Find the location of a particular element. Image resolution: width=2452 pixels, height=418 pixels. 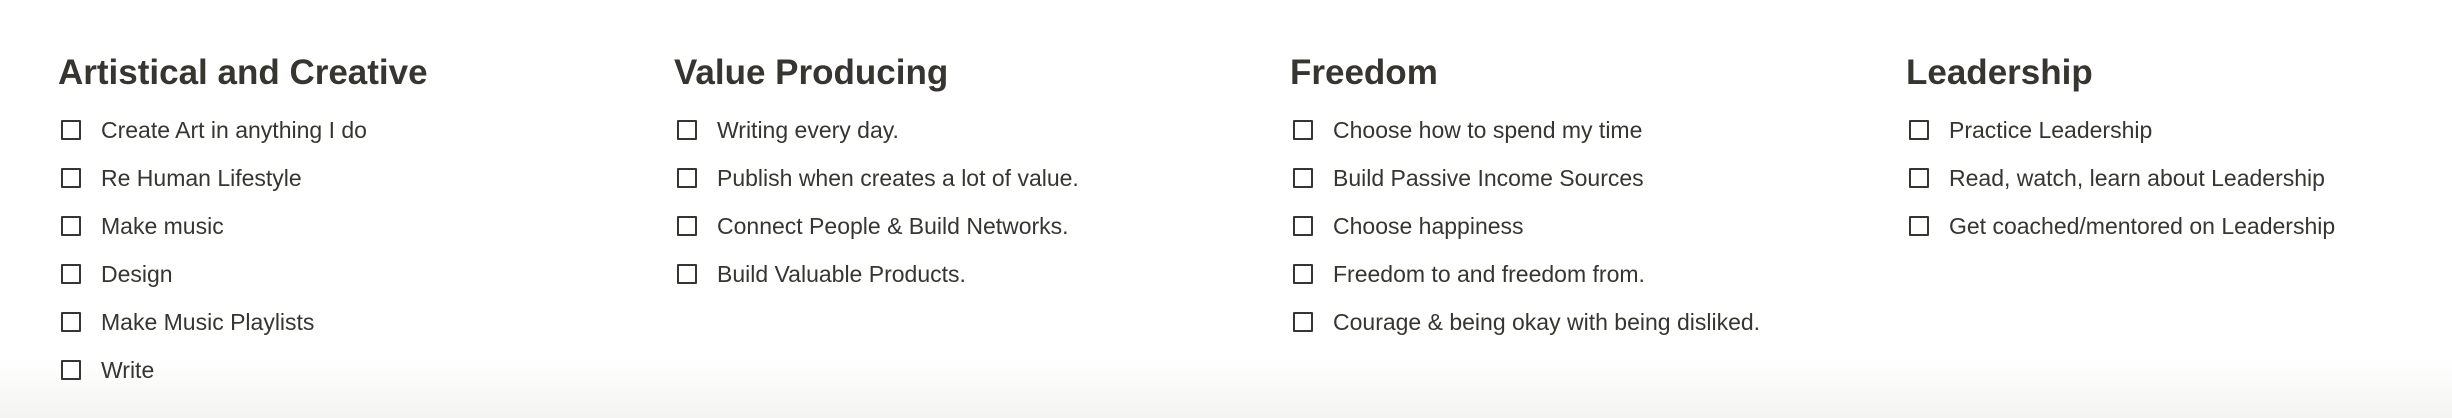

todo-label: Connect People & Build Networks. is located at coordinates (893, 226).